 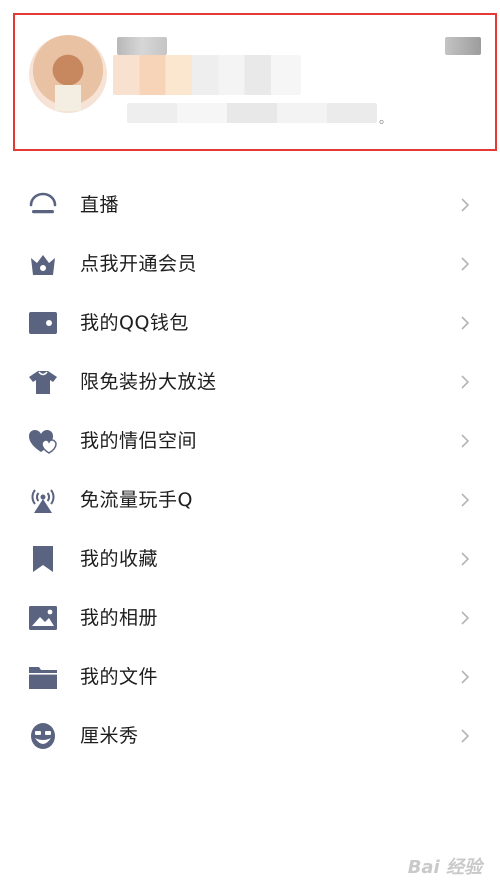 I want to click on menu-item-live: 直播, so click(x=250, y=205).